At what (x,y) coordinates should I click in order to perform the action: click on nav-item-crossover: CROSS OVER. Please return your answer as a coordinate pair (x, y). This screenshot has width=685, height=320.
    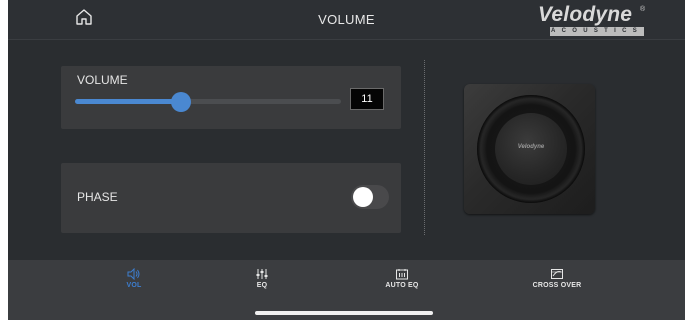
    Looking at the image, I should click on (557, 278).